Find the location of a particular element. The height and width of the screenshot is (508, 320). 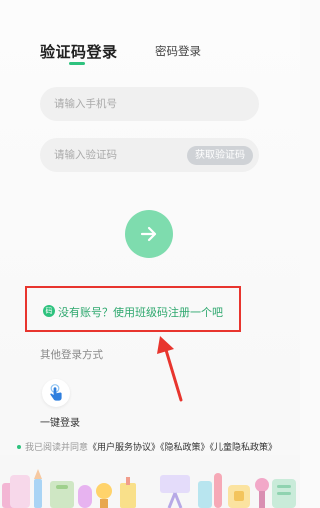

child-privacy-policy-link: 《儿童隐私政策》 is located at coordinates (244, 448).